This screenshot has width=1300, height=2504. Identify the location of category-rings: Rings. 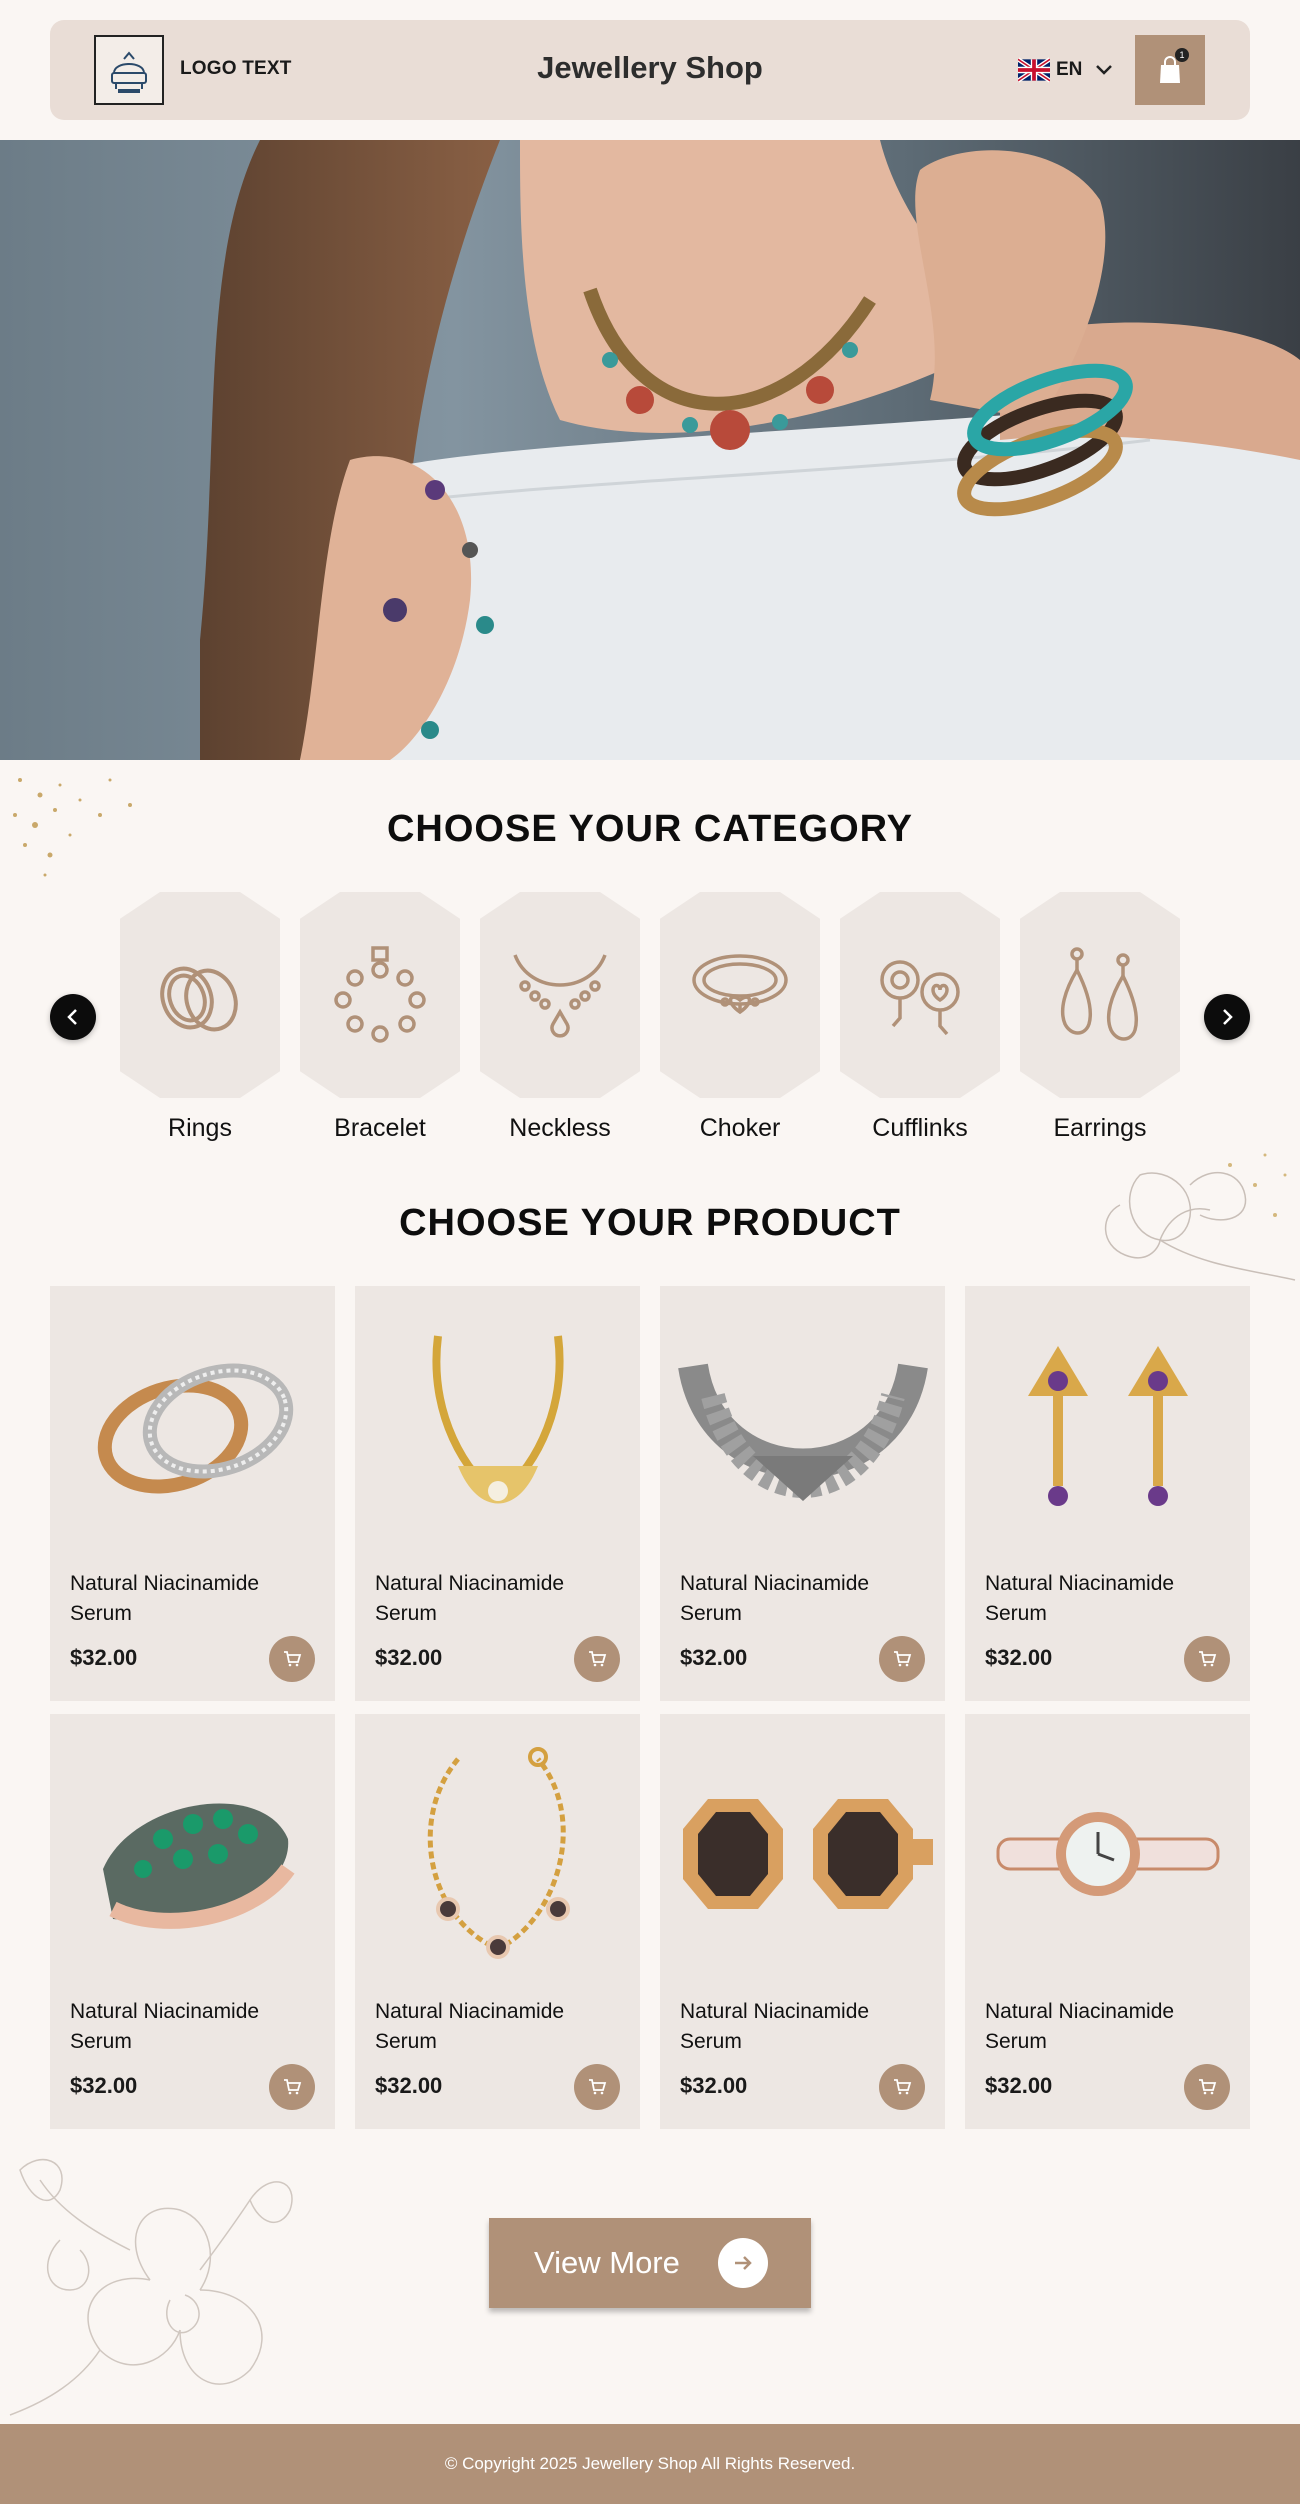
(200, 1017).